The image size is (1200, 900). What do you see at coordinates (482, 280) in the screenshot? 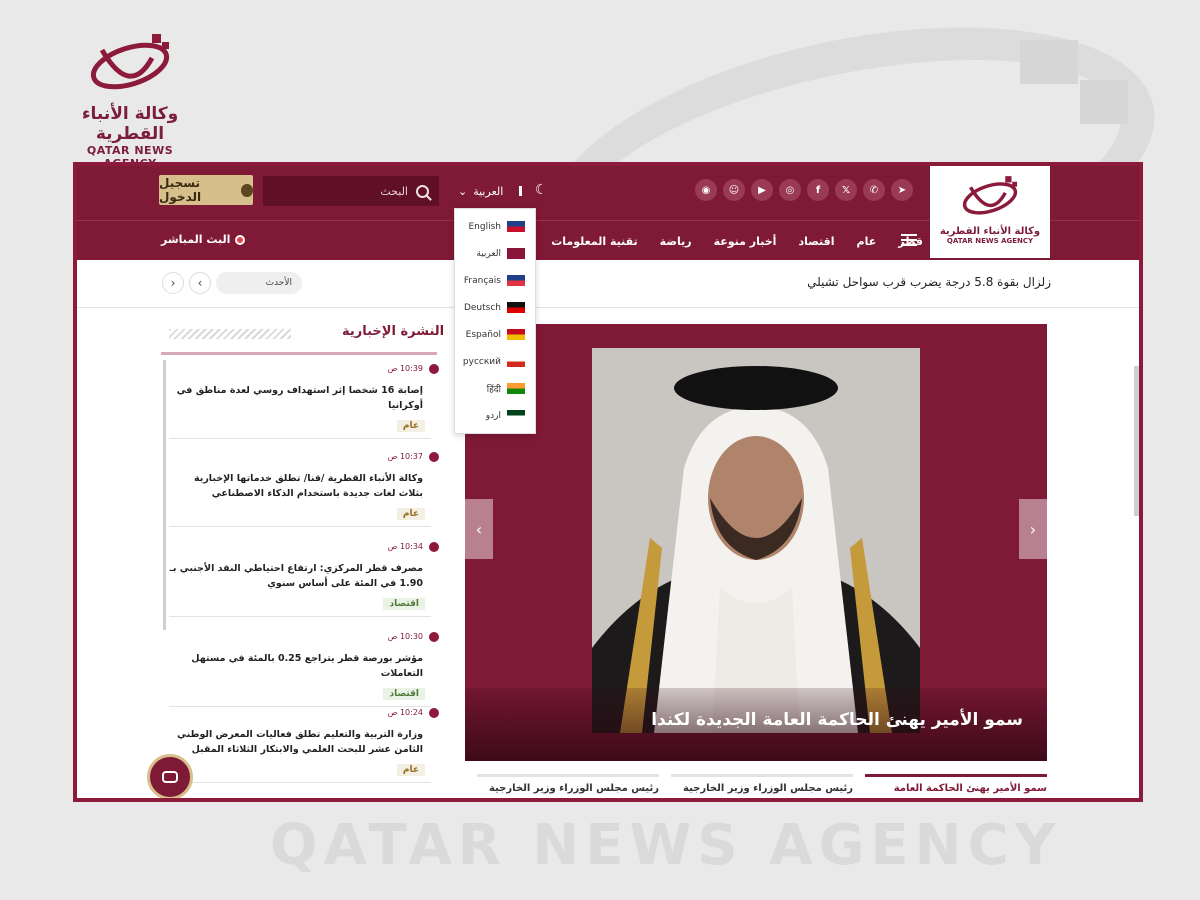
I see `language-option-label: Français` at bounding box center [482, 280].